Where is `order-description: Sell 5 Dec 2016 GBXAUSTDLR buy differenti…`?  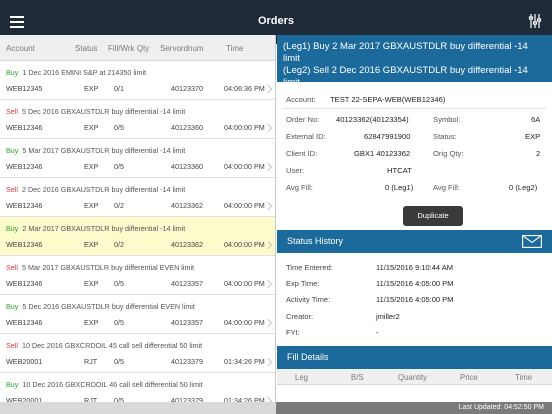 order-description: Sell 5 Dec 2016 GBXAUSTDLR buy differenti… is located at coordinates (95, 111).